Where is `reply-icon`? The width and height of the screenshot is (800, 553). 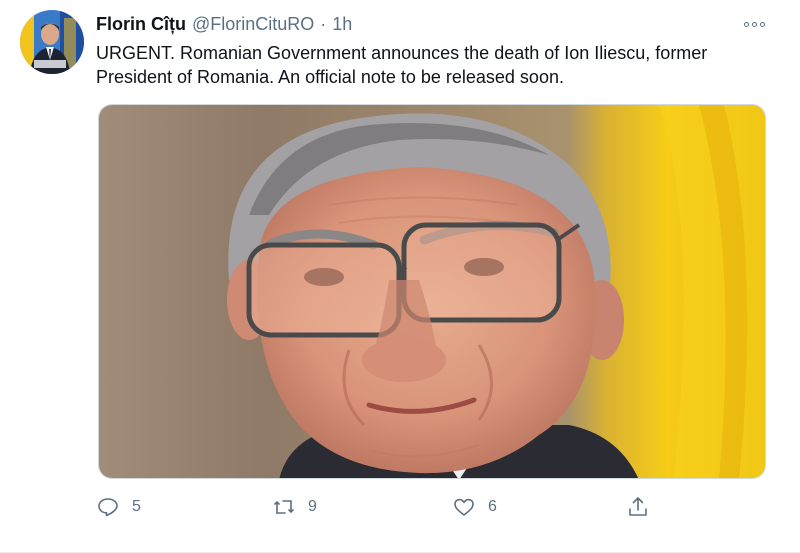 reply-icon is located at coordinates (108, 507).